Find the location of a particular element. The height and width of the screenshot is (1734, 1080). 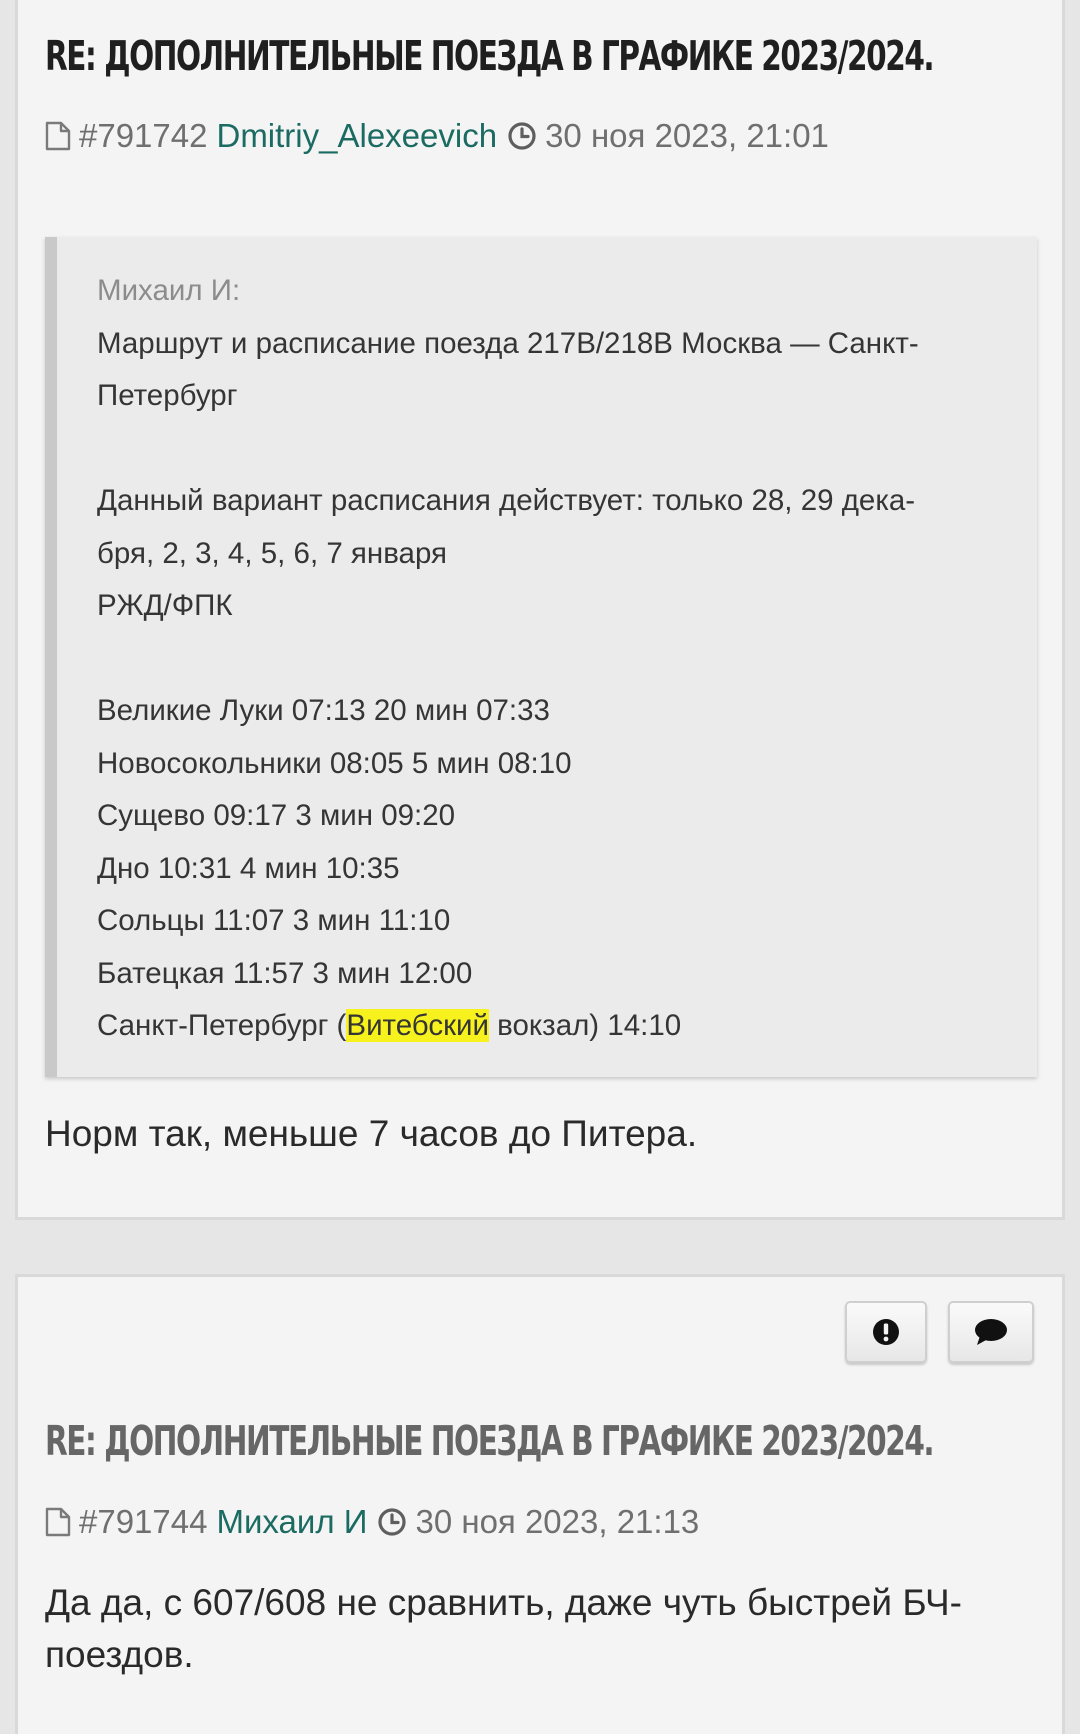

post-meta: #791744 Михаил И 30 ноя 2023, 21:13 is located at coordinates (372, 1522).